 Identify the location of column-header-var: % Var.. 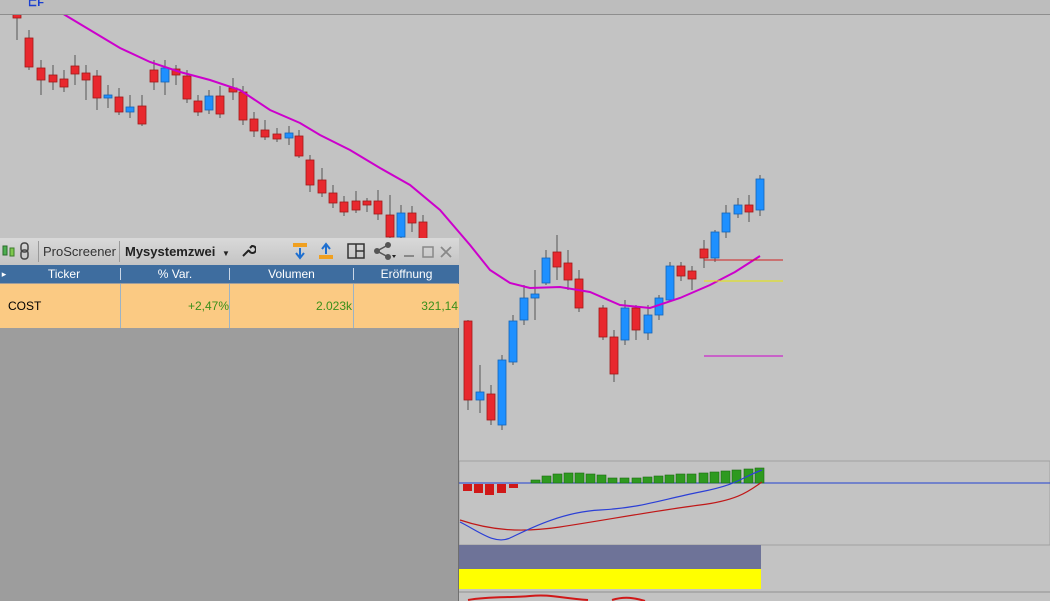
(175, 274).